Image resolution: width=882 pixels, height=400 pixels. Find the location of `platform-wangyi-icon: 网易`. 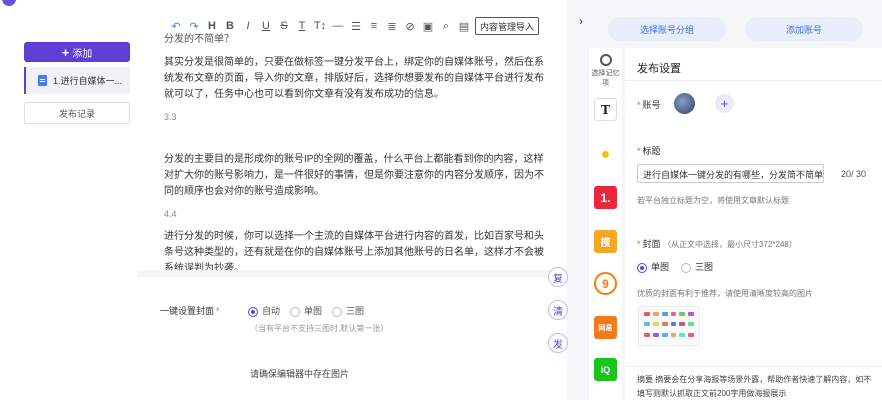

platform-wangyi-icon: 网易 is located at coordinates (605, 327).